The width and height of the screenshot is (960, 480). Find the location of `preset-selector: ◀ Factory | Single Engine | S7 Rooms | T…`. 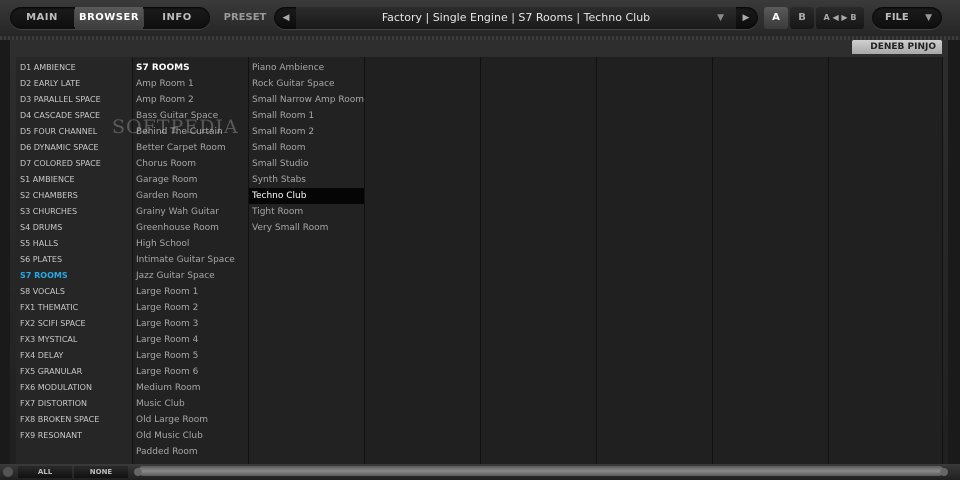

preset-selector: ◀ Factory | Single Engine | S7 Rooms | T… is located at coordinates (516, 18).